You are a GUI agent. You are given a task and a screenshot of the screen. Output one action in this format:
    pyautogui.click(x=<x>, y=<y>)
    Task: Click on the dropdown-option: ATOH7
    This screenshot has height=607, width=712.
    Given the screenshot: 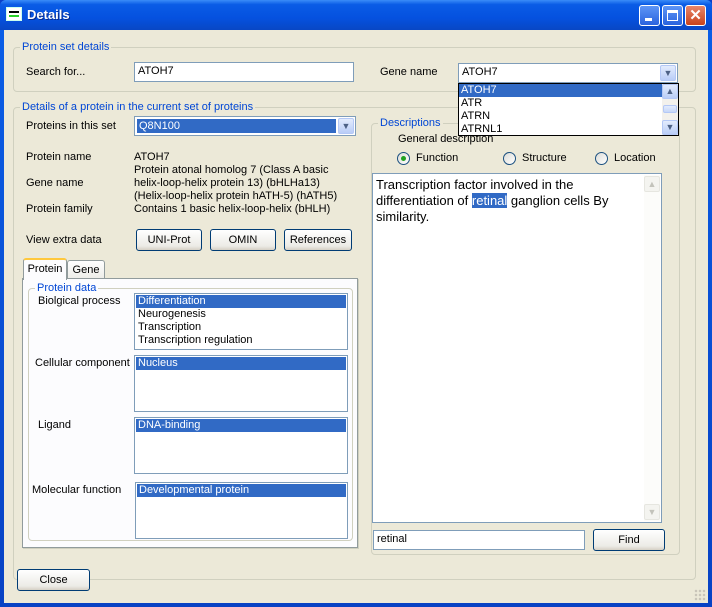 What is the action you would take?
    pyautogui.click(x=560, y=90)
    